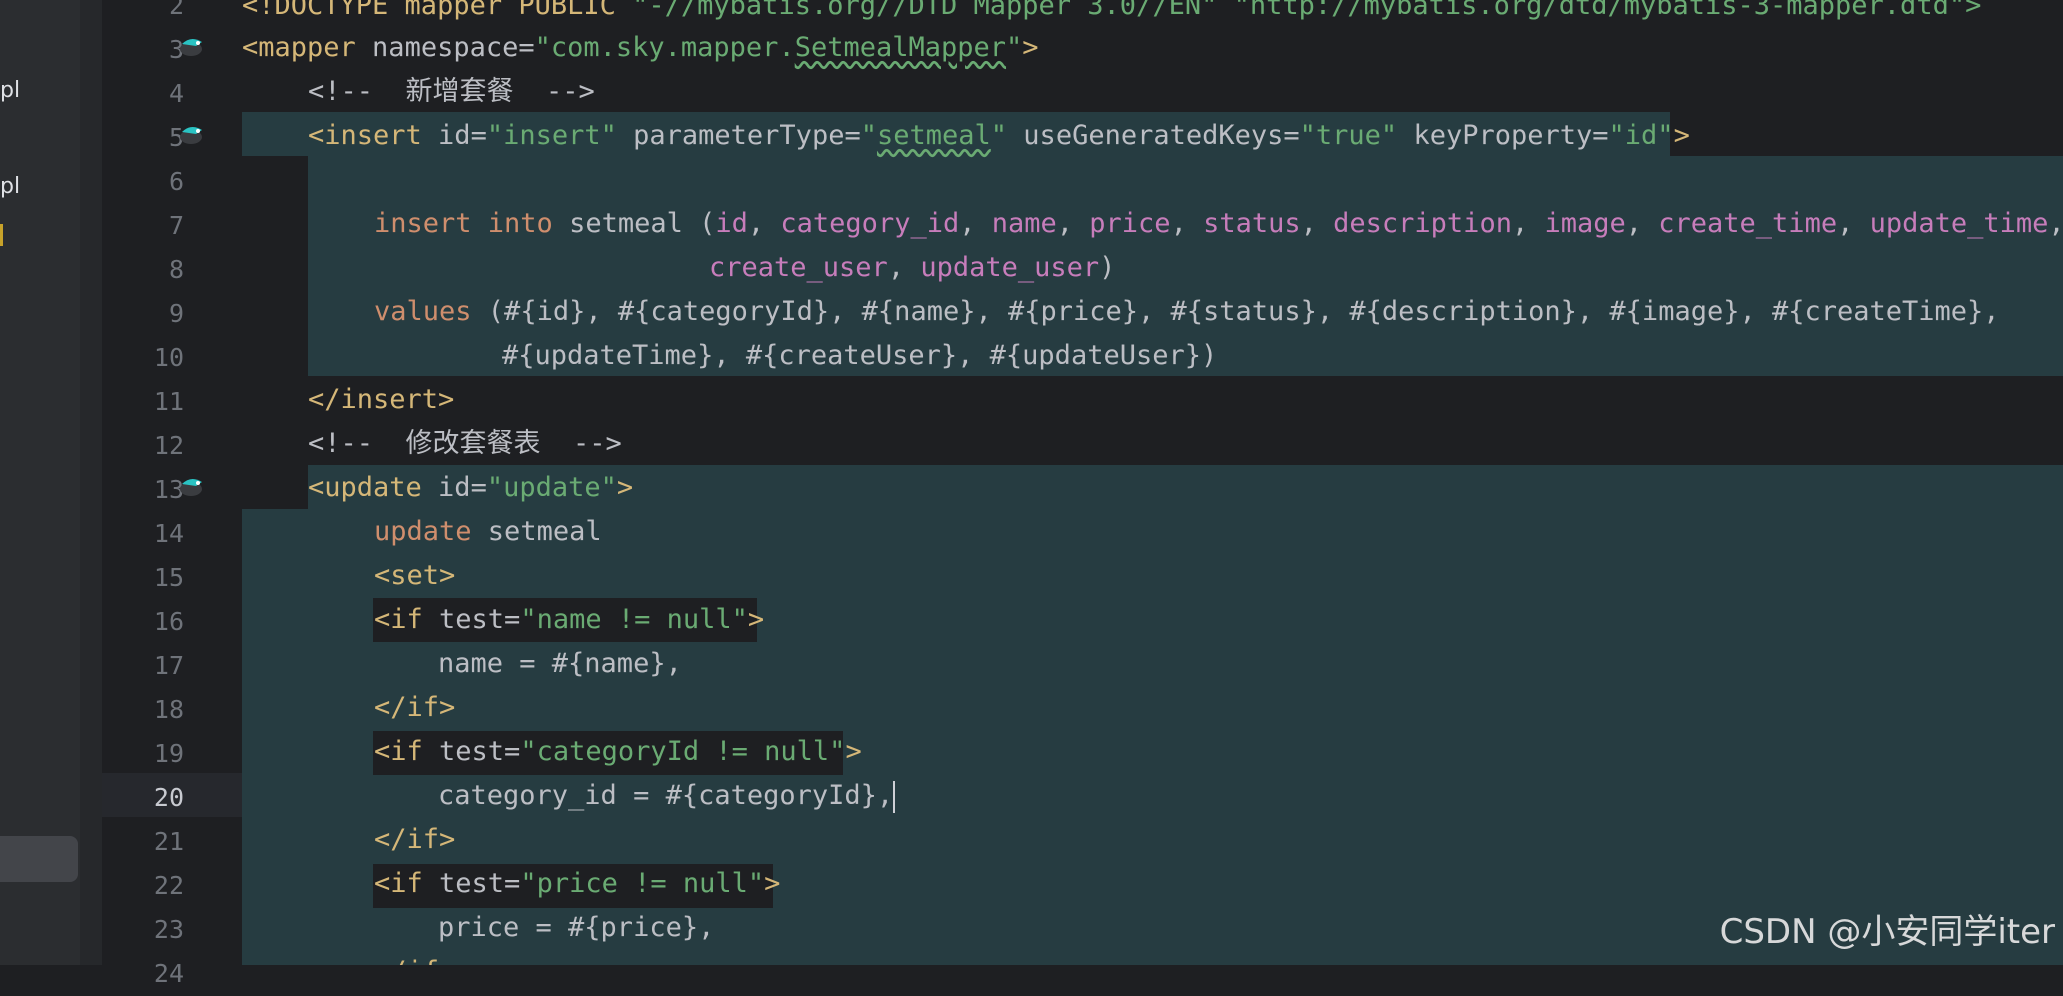  What do you see at coordinates (1152, 840) in the screenshot?
I see `code-line-21: </if>` at bounding box center [1152, 840].